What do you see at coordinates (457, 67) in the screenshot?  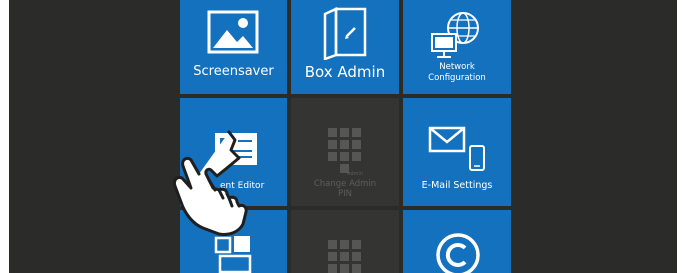 I see `network-configuration-label-line1: Network` at bounding box center [457, 67].